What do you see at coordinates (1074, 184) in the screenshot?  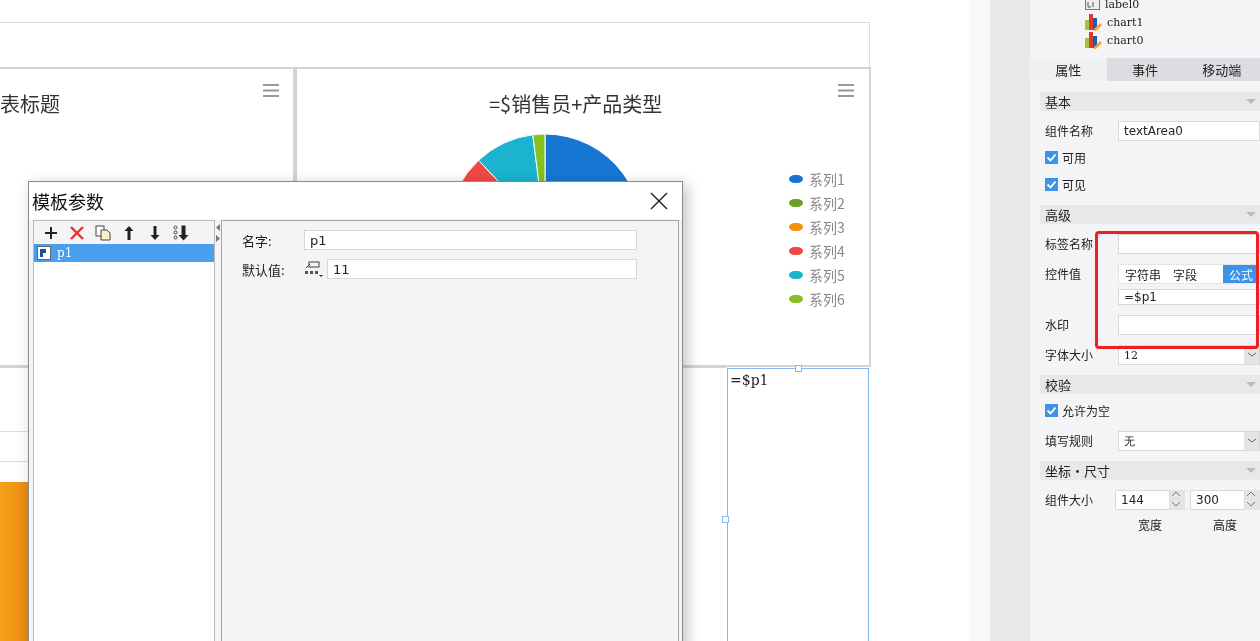 I see `checkbox-label: 可见` at bounding box center [1074, 184].